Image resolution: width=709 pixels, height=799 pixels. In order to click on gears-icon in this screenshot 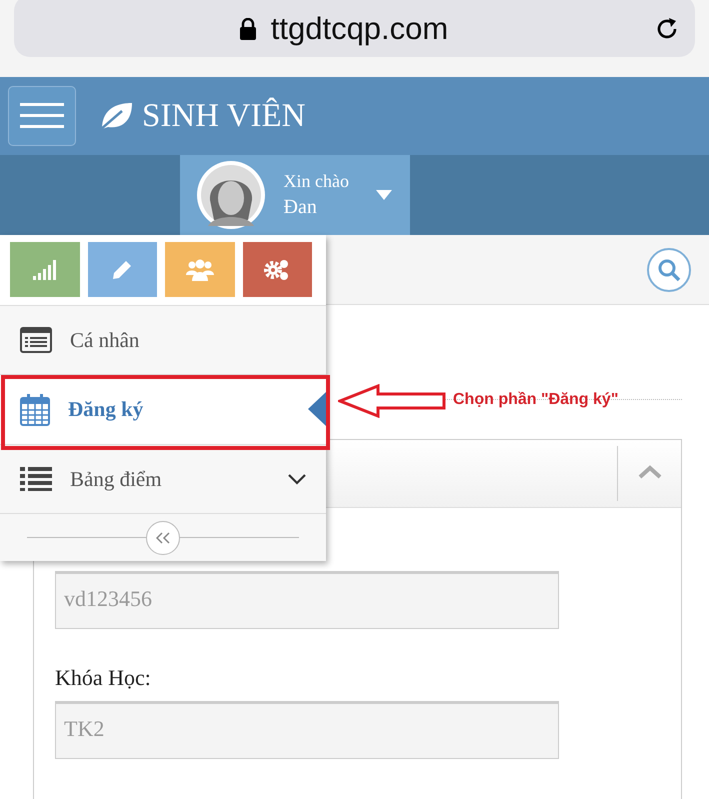, I will do `click(277, 269)`.